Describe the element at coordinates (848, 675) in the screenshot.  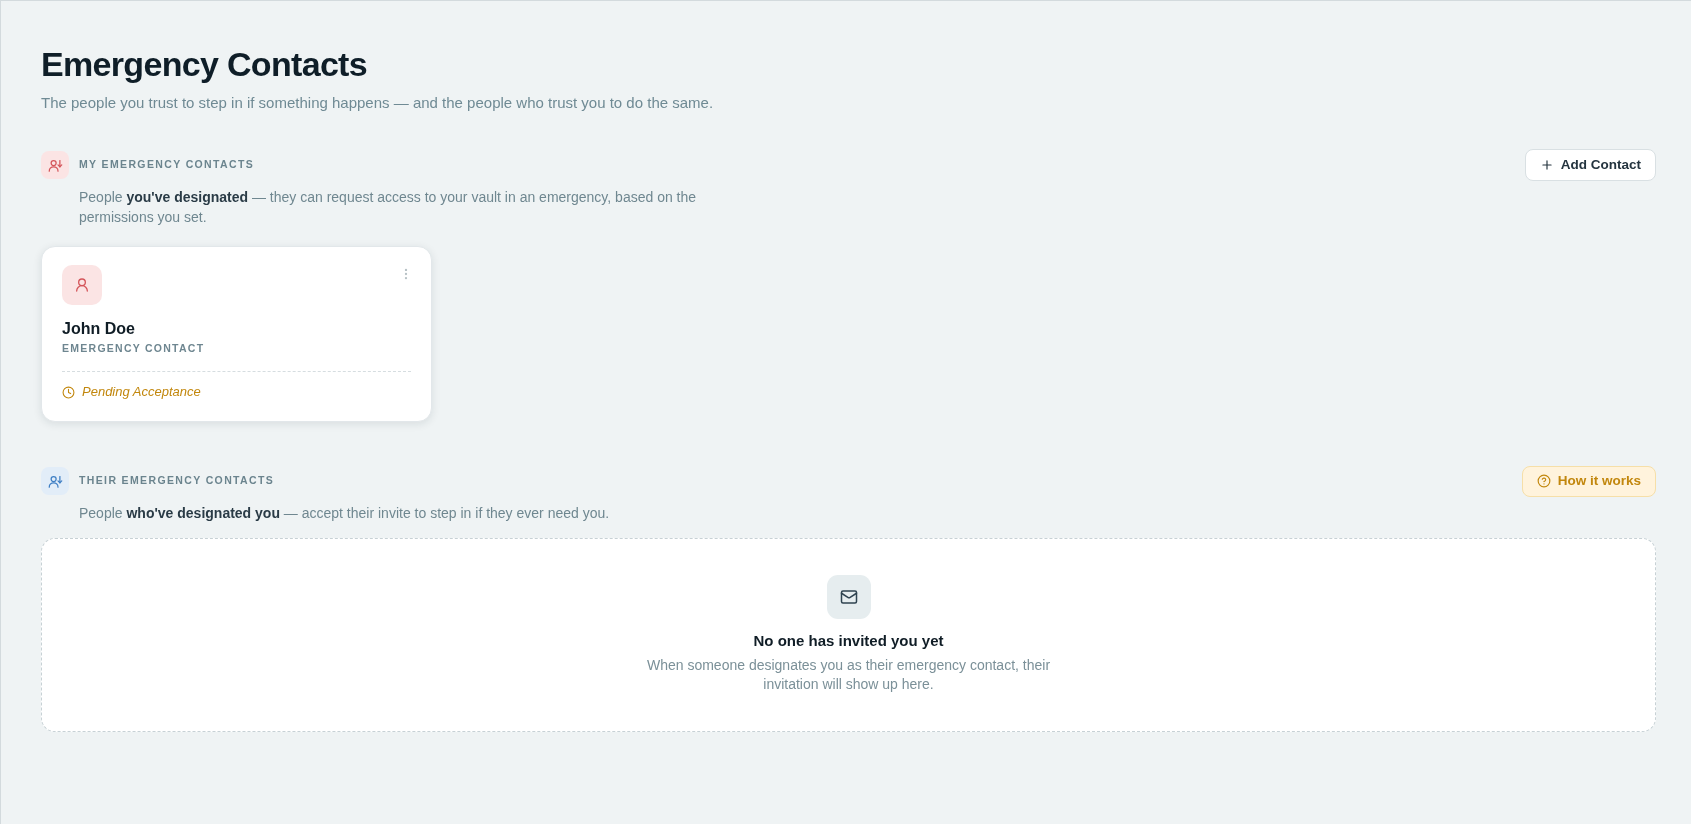
I see `empty-state-text: When someone designates you as their emergency contact, their invitation will show up here.` at that location.